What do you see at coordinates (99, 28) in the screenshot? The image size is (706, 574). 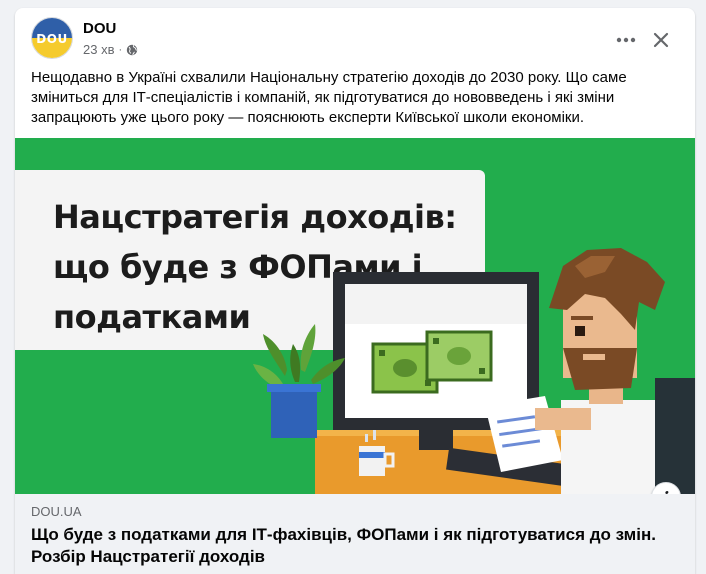 I see `author-name: DOU` at bounding box center [99, 28].